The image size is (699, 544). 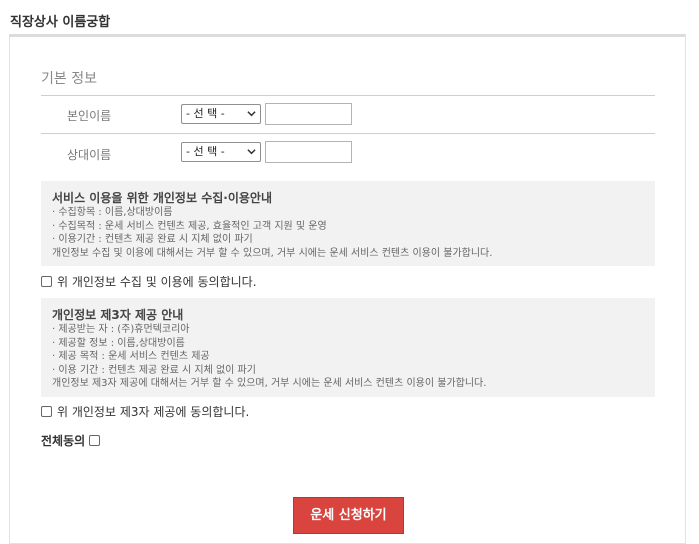 What do you see at coordinates (308, 114) in the screenshot?
I see `self-name-input` at bounding box center [308, 114].